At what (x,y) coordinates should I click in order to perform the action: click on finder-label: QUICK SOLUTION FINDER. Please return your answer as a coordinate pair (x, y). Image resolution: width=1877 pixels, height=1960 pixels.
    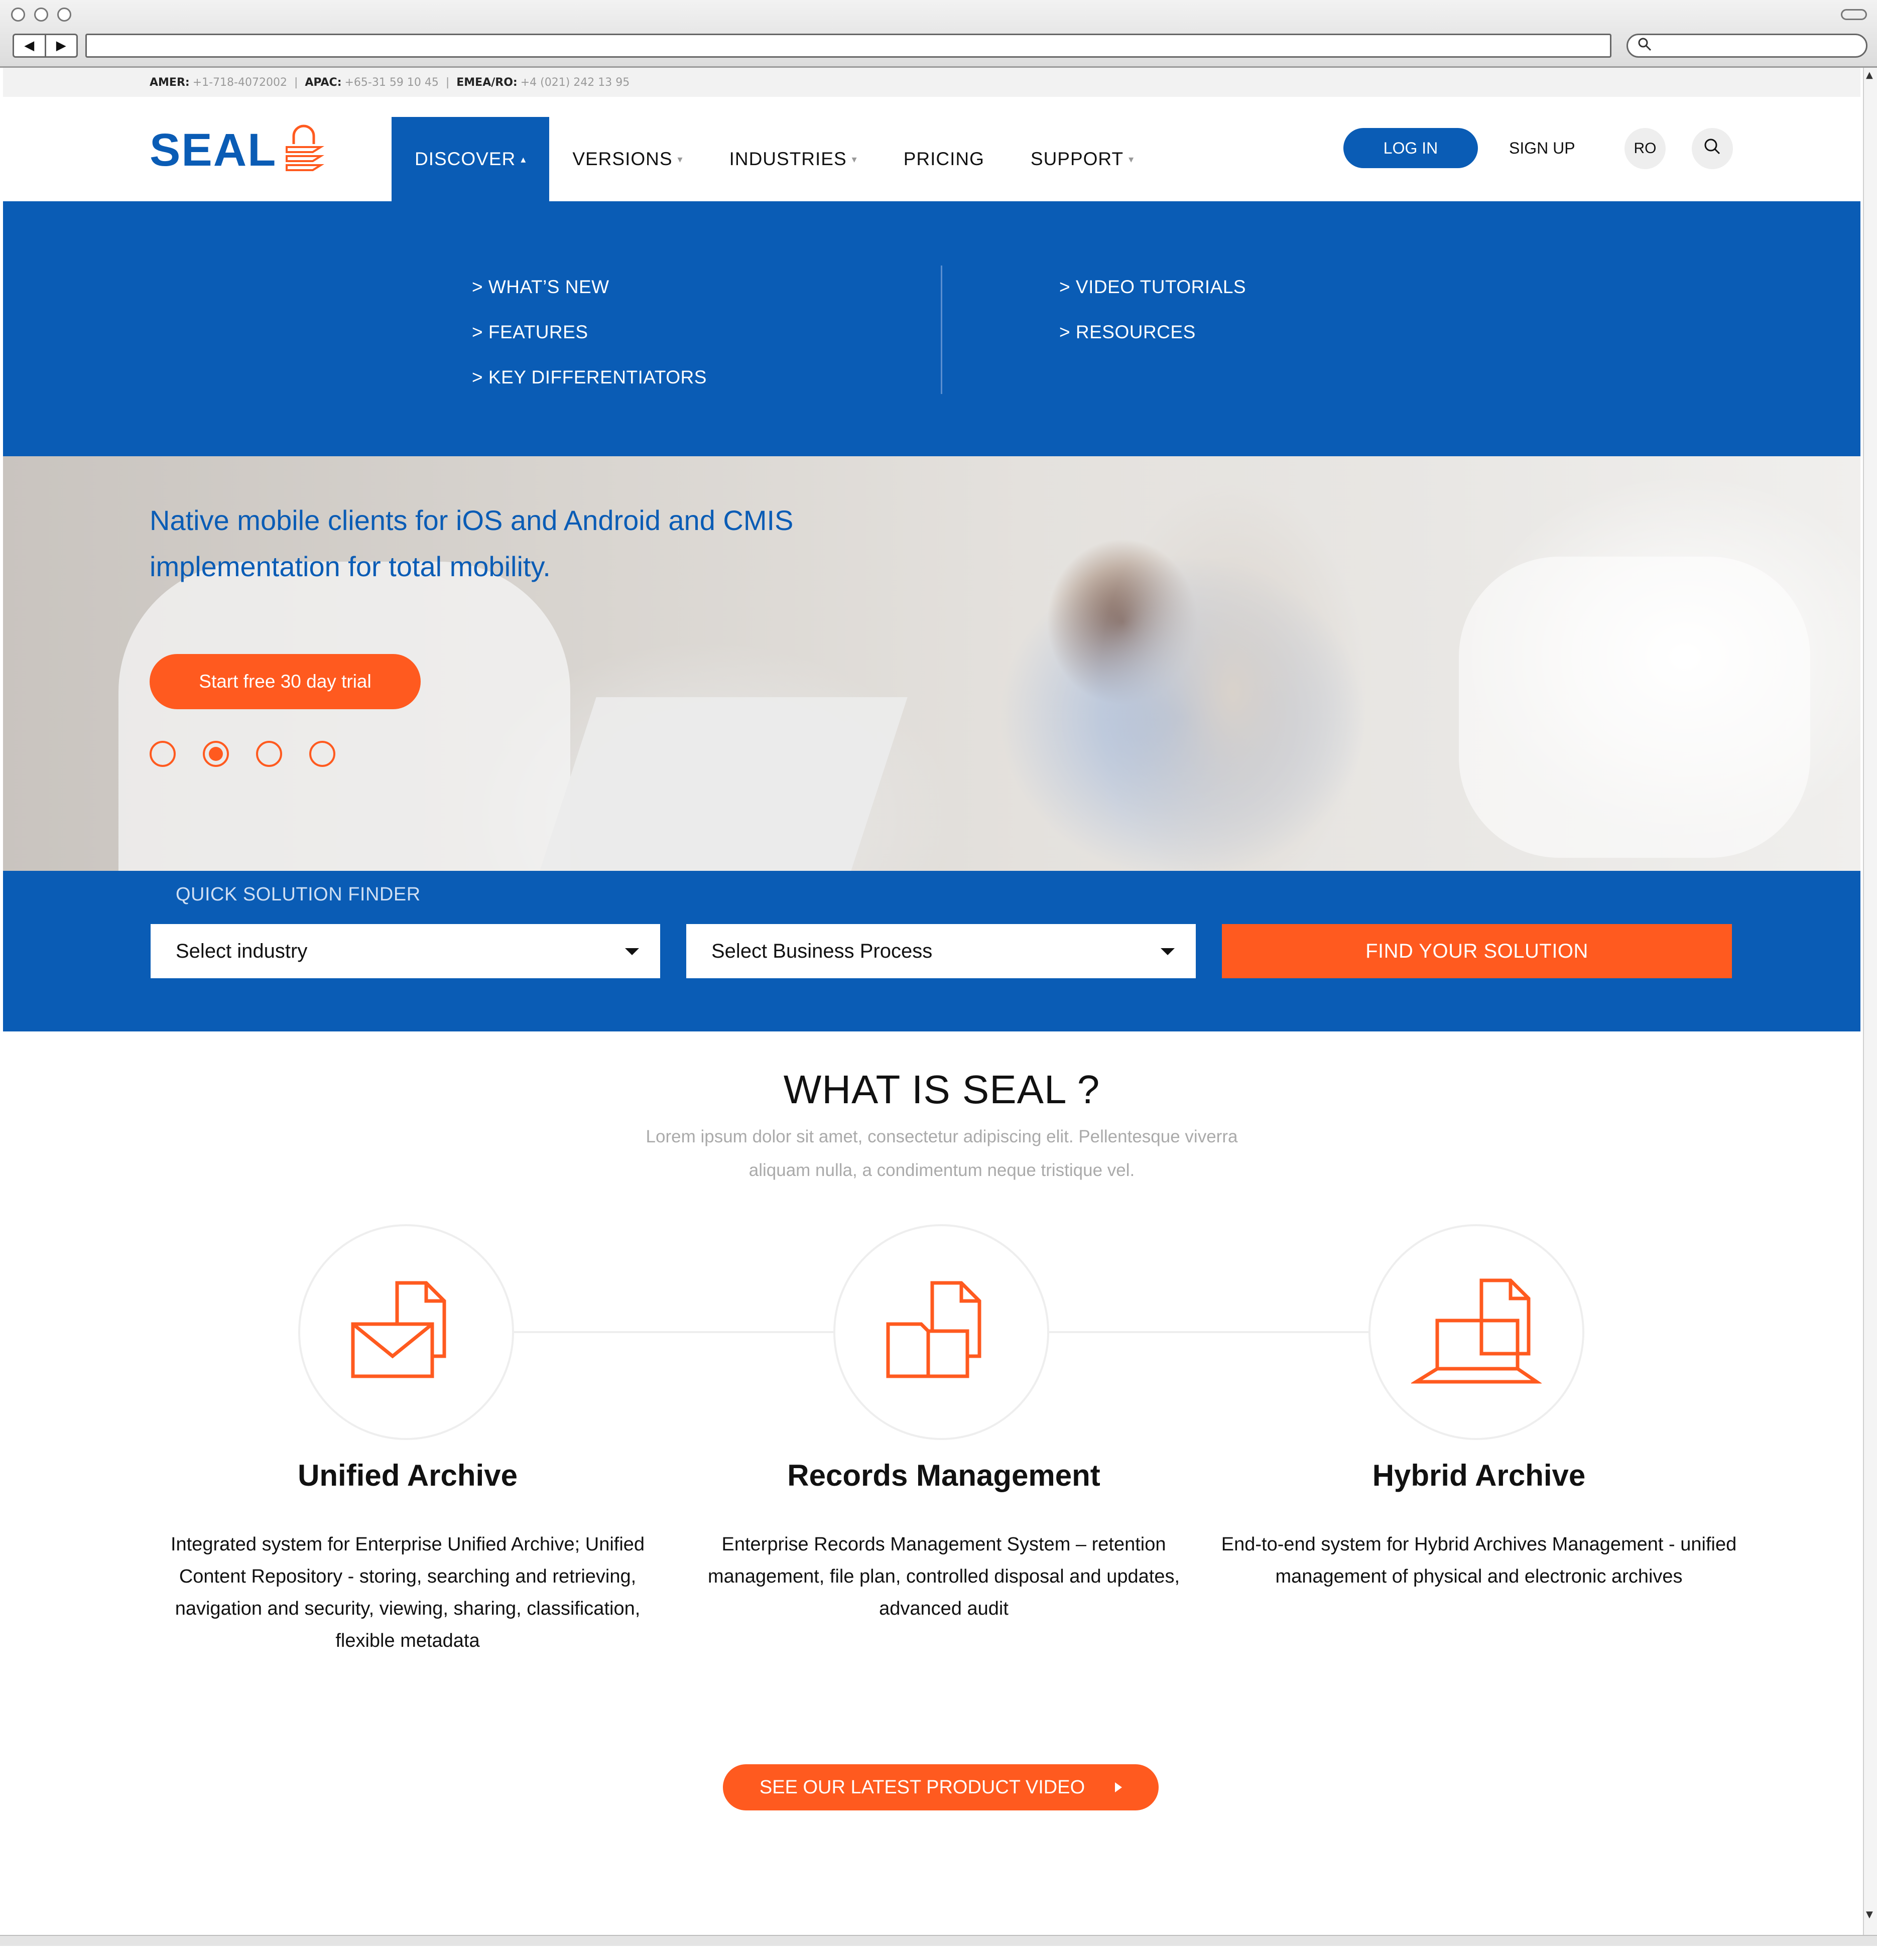
    Looking at the image, I should click on (299, 894).